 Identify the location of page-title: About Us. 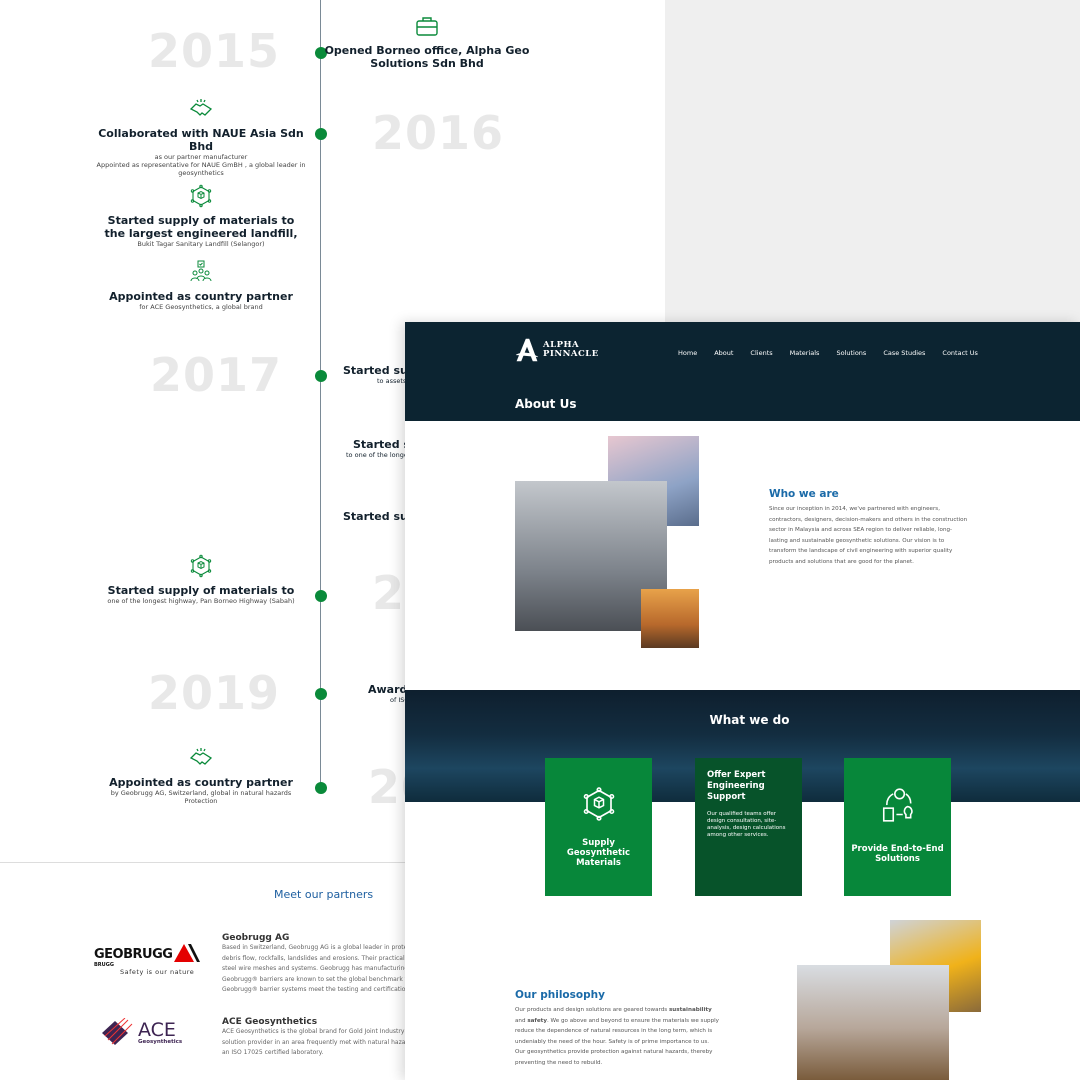
(546, 404).